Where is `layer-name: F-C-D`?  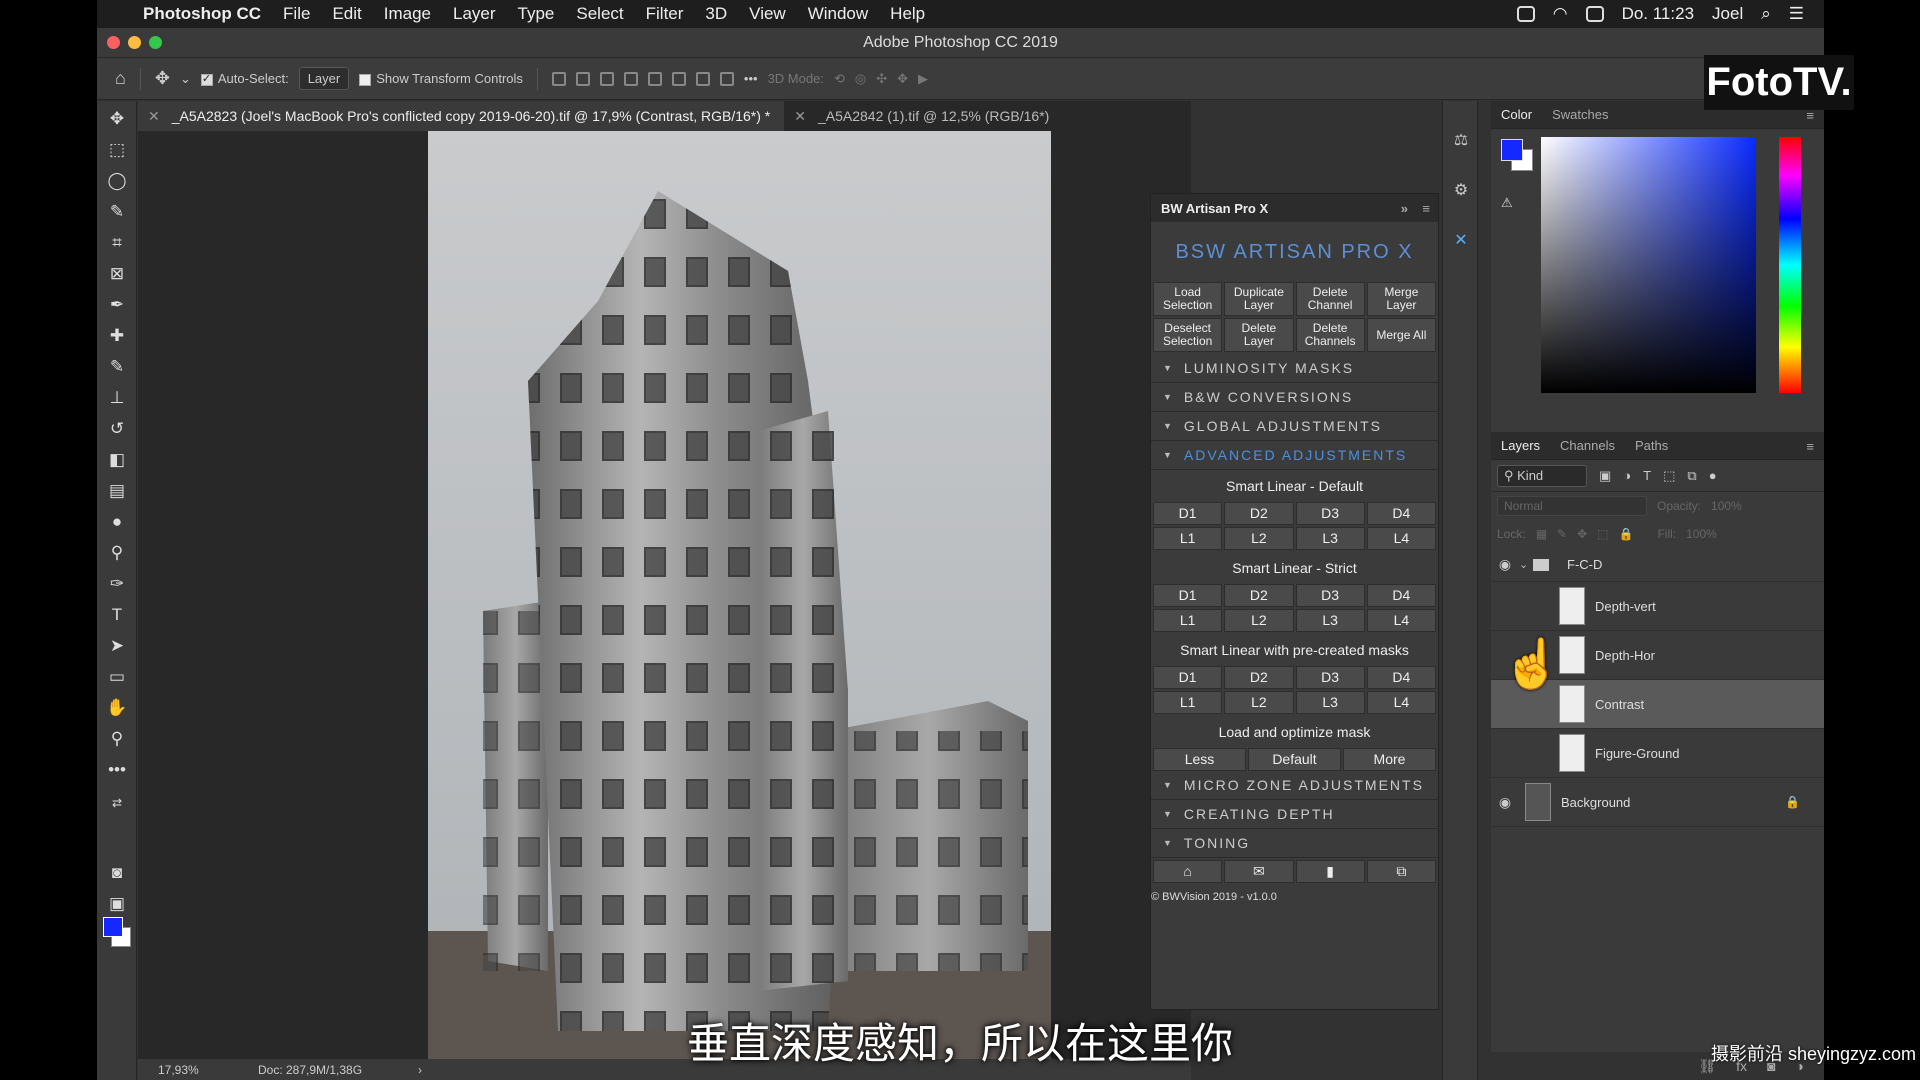 layer-name: F-C-D is located at coordinates (1584, 564).